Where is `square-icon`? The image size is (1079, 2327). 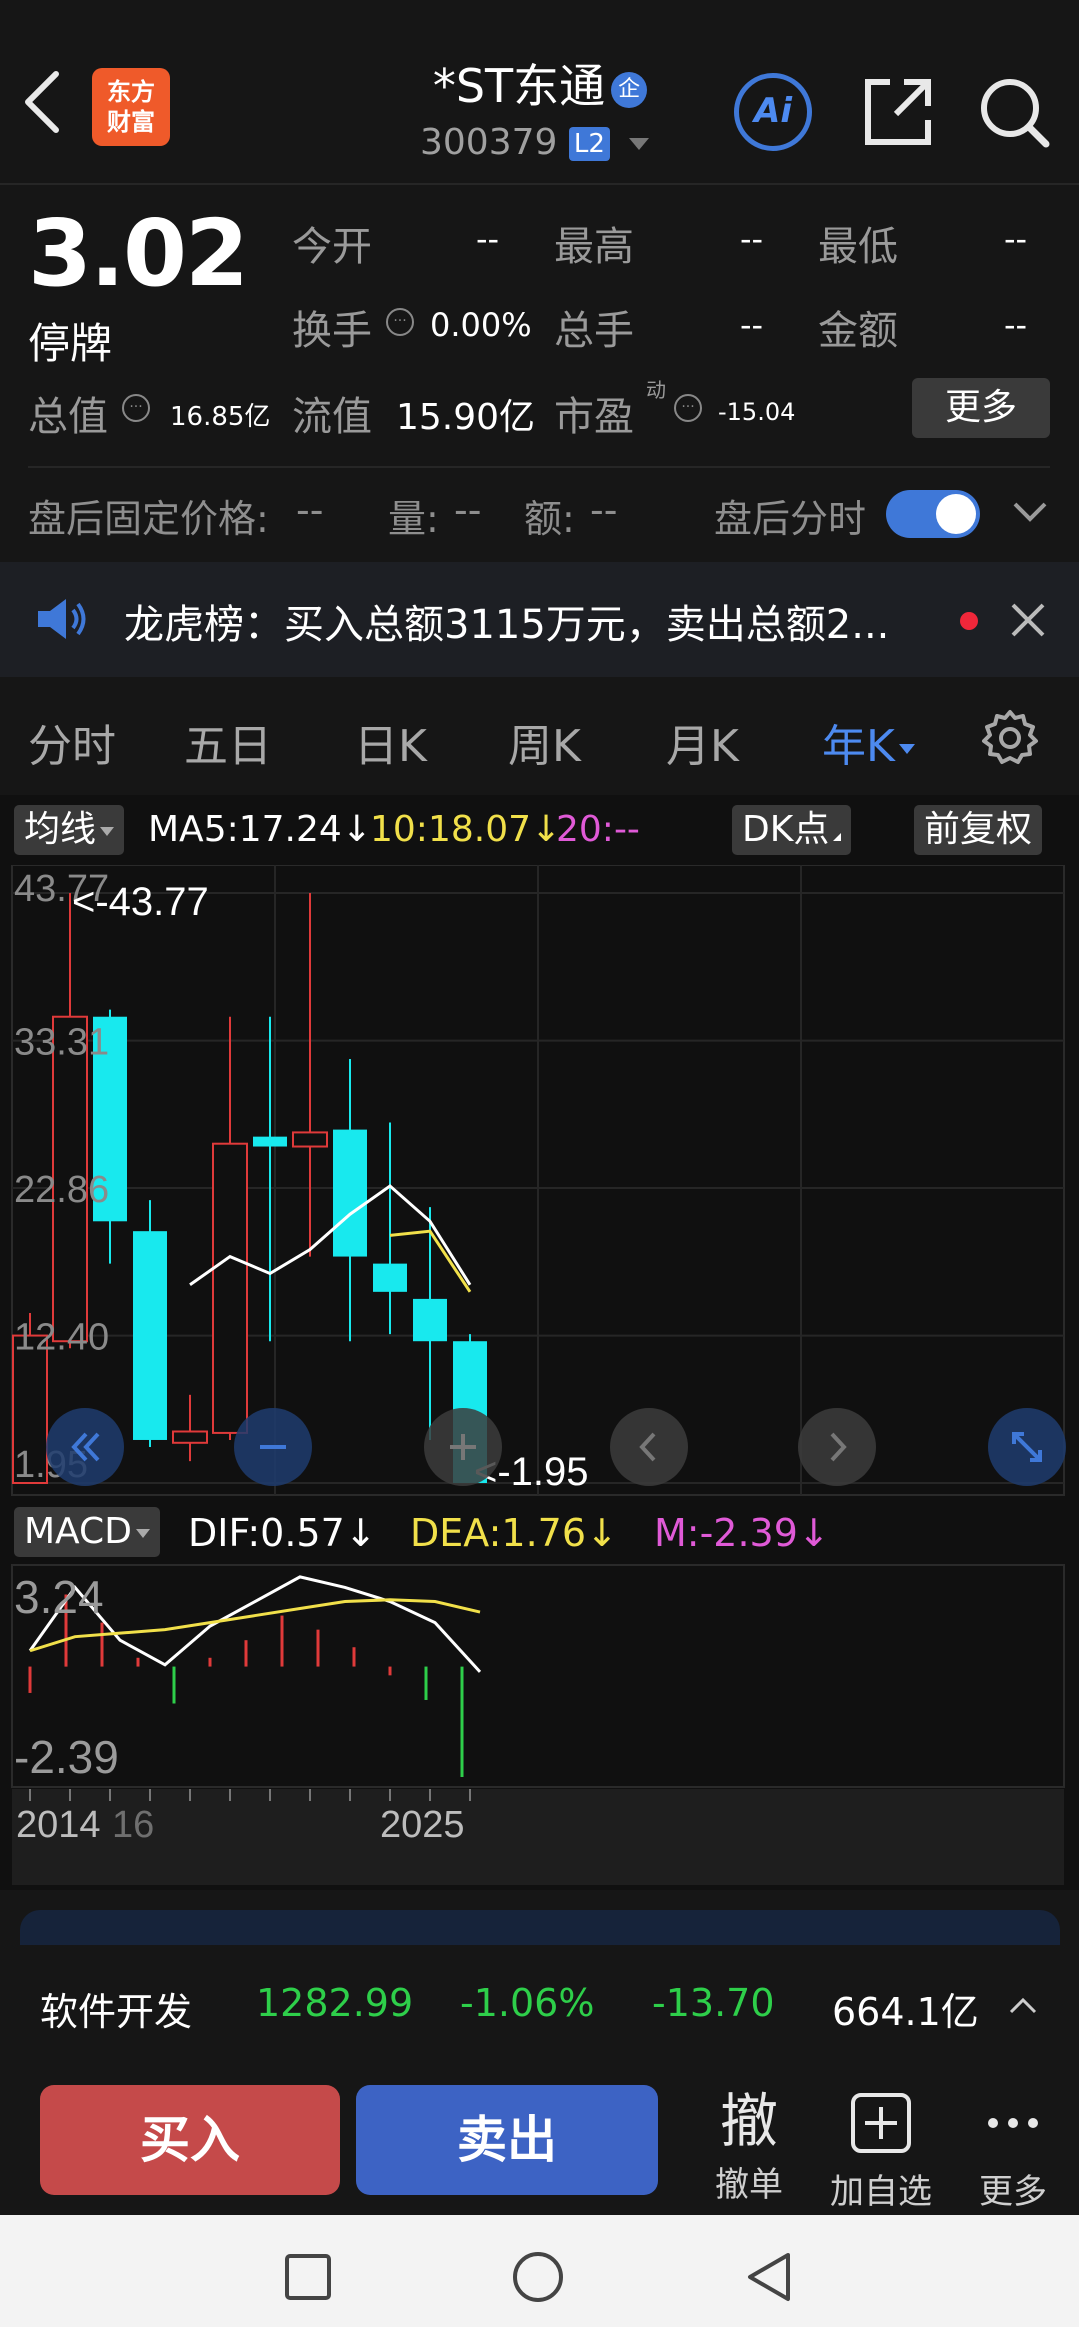
square-icon is located at coordinates (308, 2277).